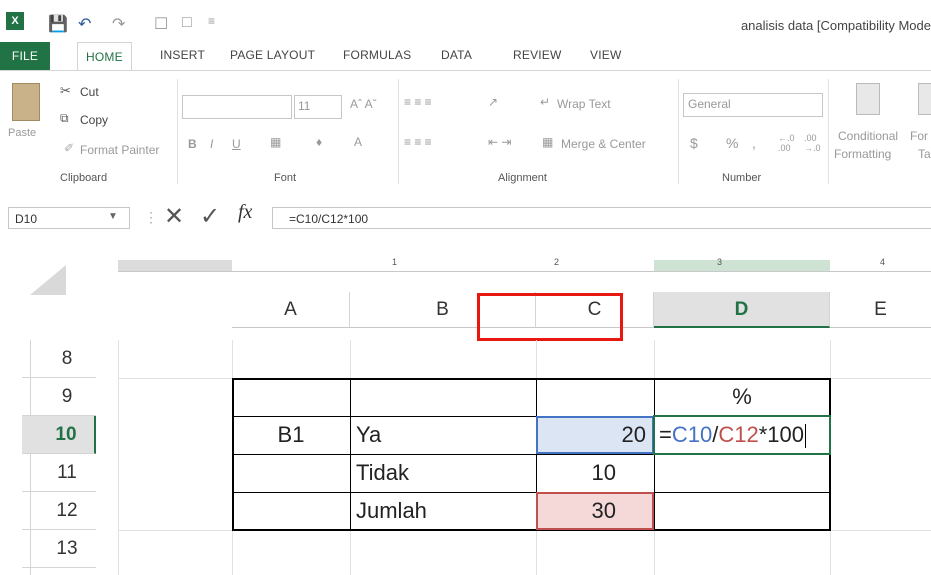 Image resolution: width=931 pixels, height=575 pixels. What do you see at coordinates (805, 436) in the screenshot?
I see `text-cursor` at bounding box center [805, 436].